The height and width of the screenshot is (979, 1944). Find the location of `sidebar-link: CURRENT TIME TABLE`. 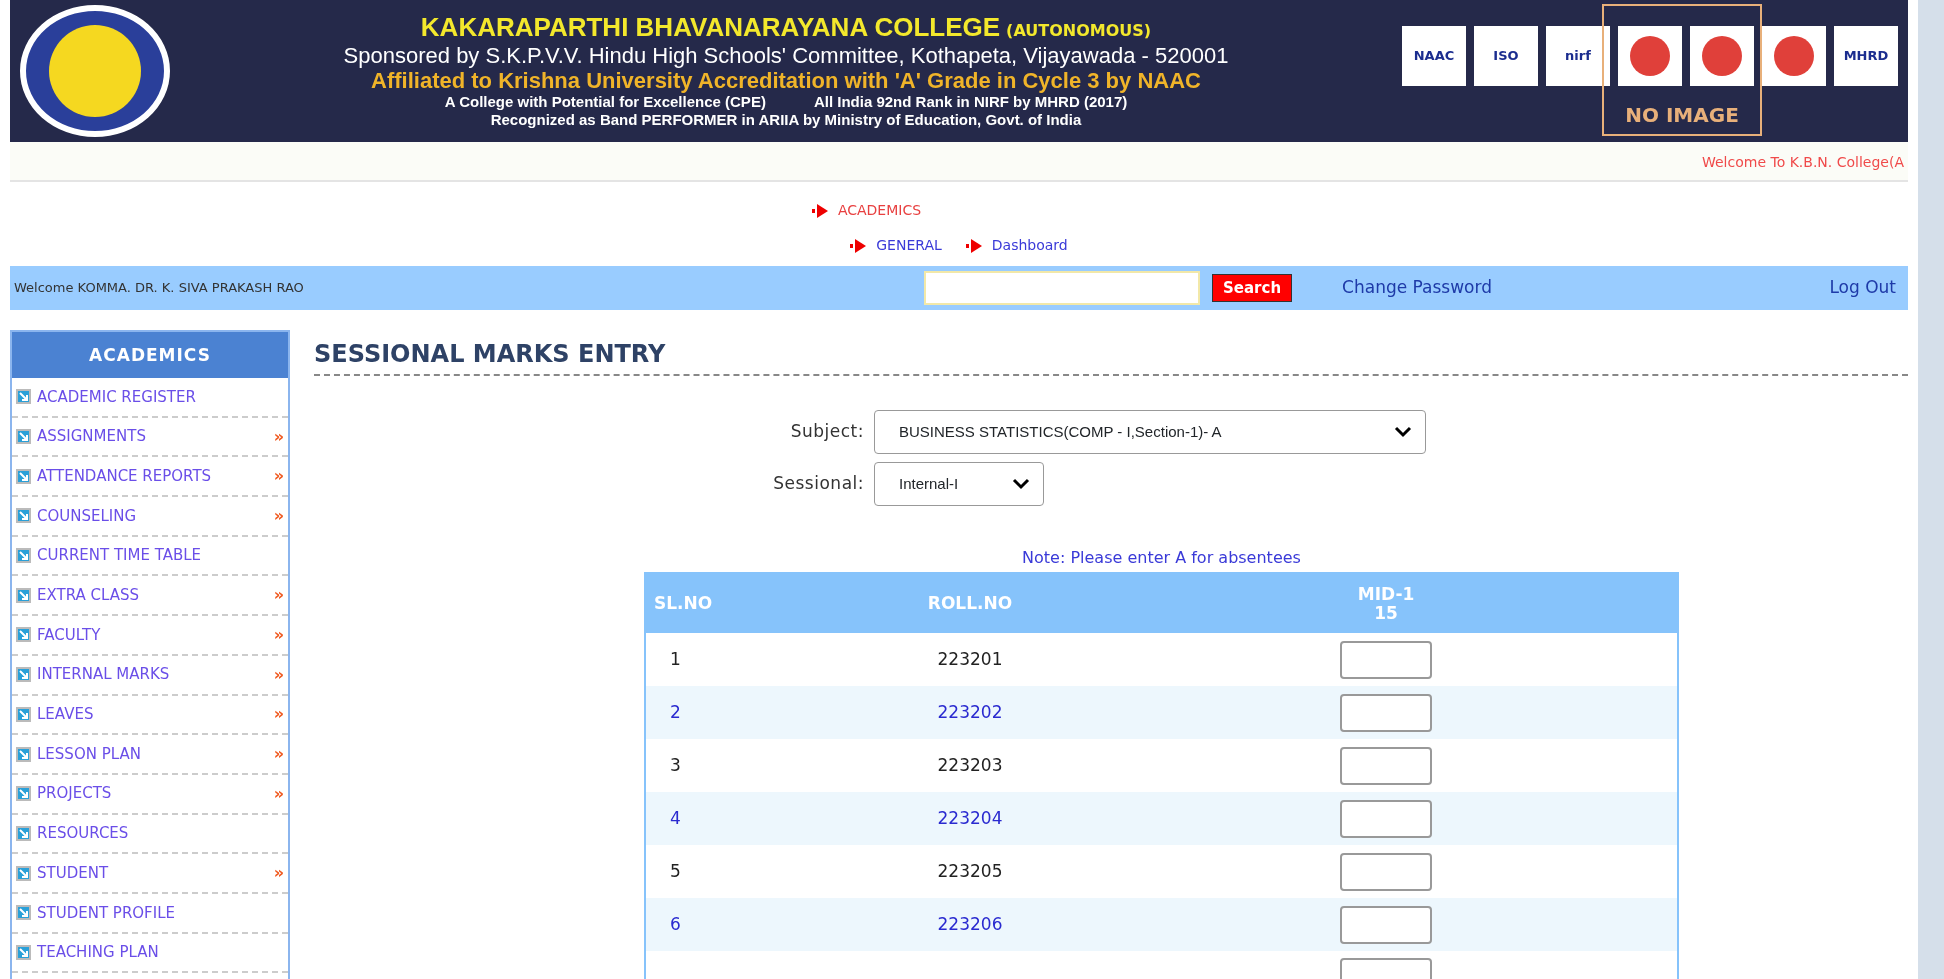

sidebar-link: CURRENT TIME TABLE is located at coordinates (119, 555).